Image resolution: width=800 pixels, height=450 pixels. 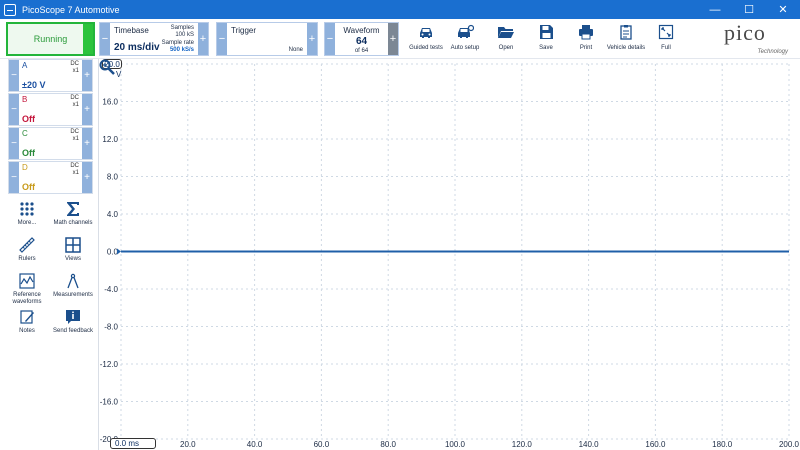 What do you see at coordinates (361, 39) in the screenshot?
I see `waveform-control: − Waveform 64 of 64 +` at bounding box center [361, 39].